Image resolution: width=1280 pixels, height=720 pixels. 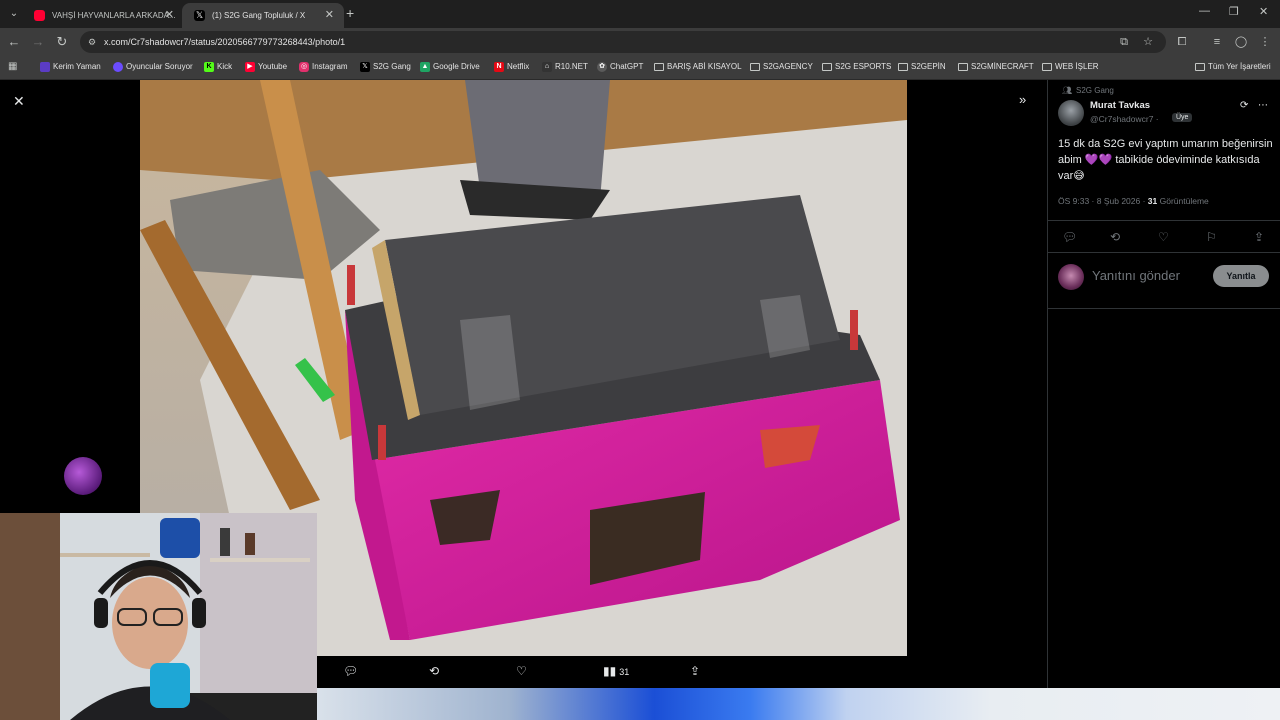 What do you see at coordinates (38, 42) in the screenshot?
I see `forward-icon: →` at bounding box center [38, 42].